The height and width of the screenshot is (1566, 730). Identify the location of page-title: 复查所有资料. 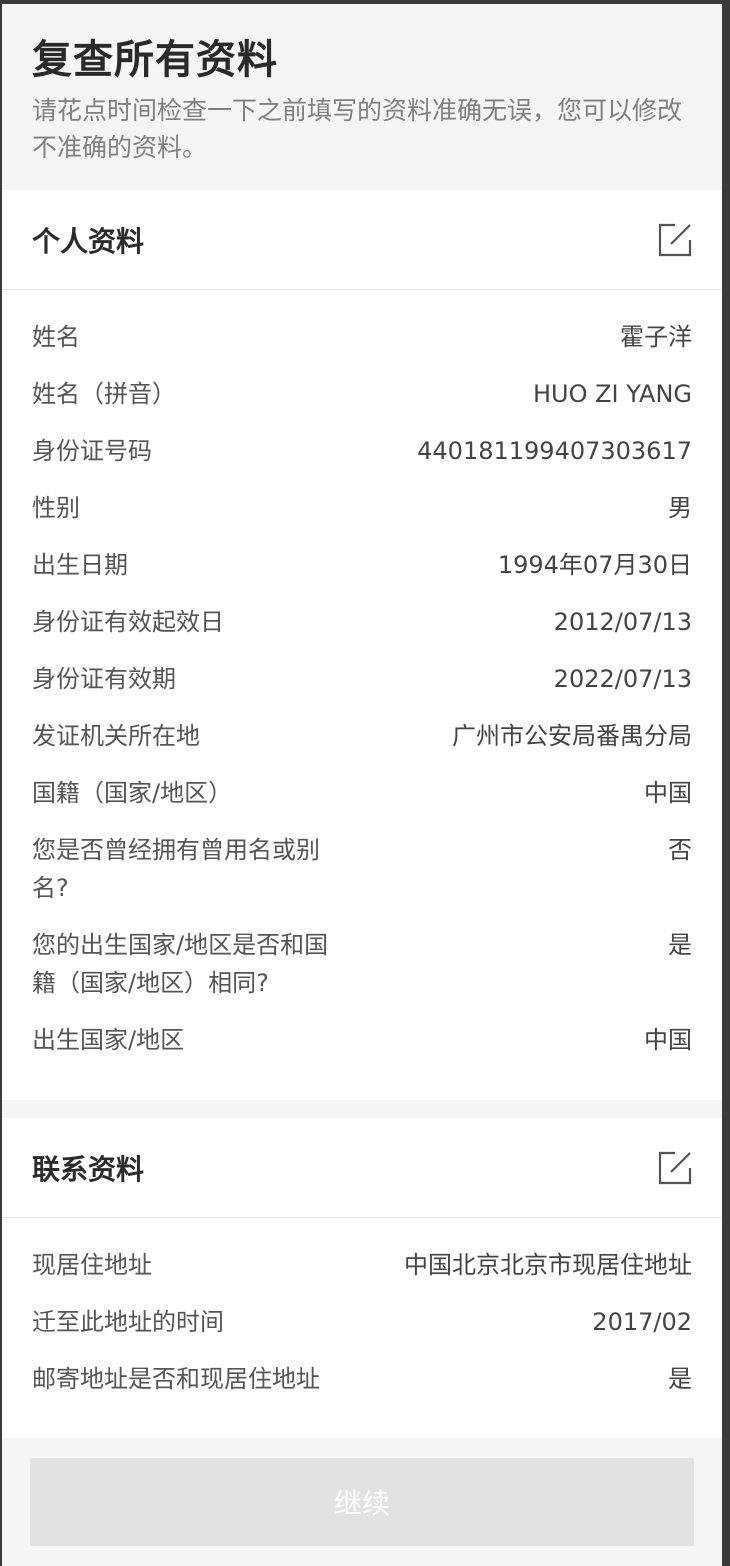
(155, 60).